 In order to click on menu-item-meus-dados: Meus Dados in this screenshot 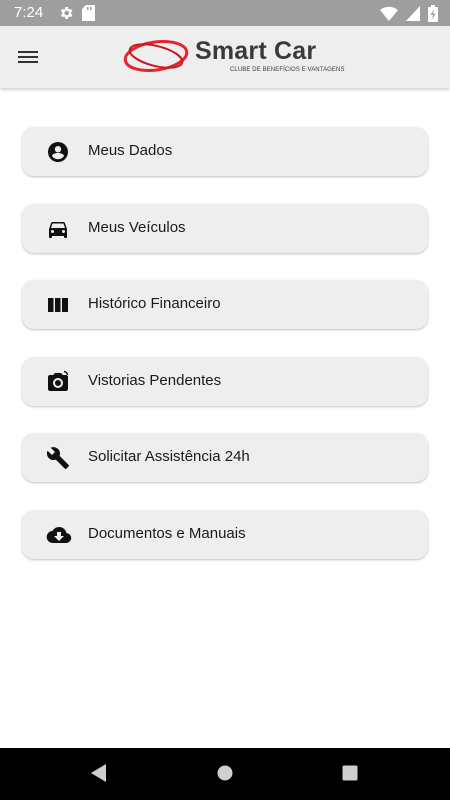, I will do `click(225, 151)`.